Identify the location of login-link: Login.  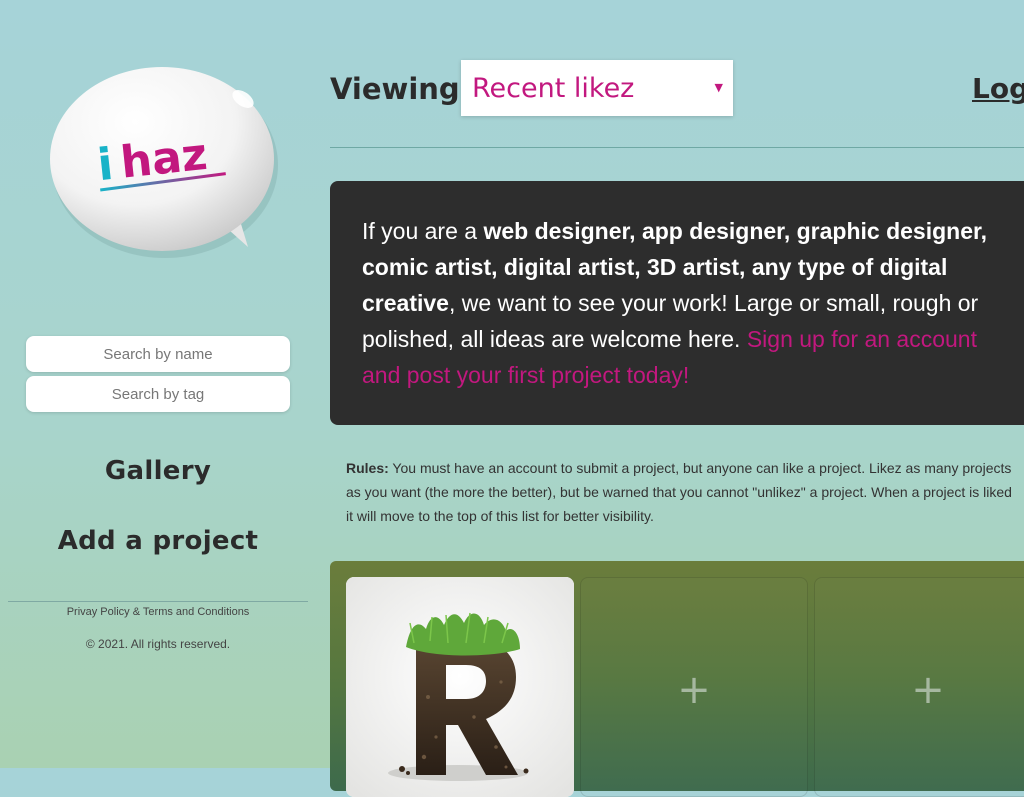
(998, 88).